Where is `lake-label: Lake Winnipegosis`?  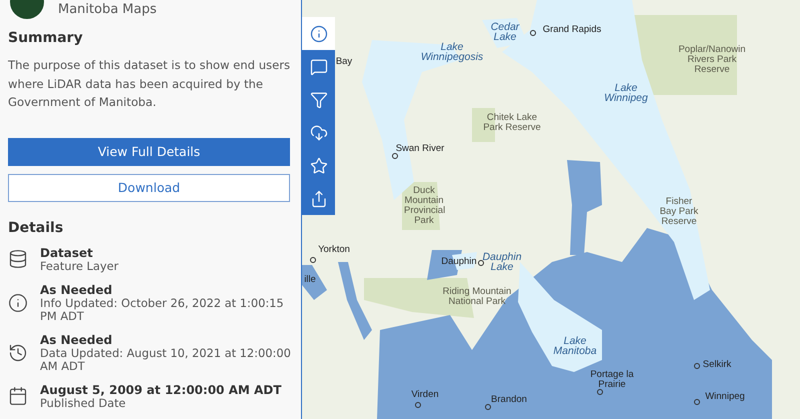 lake-label: Lake Winnipegosis is located at coordinates (452, 52).